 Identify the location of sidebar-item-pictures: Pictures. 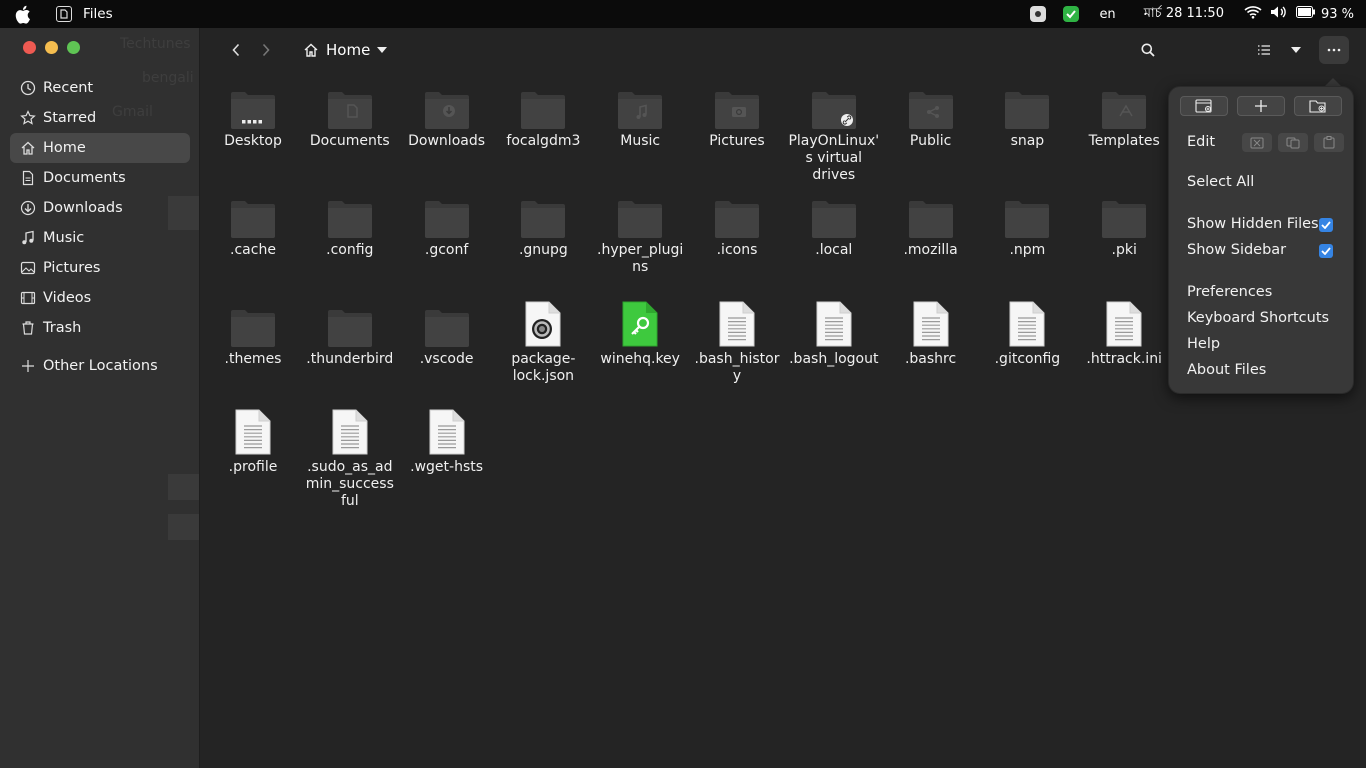
(100, 268).